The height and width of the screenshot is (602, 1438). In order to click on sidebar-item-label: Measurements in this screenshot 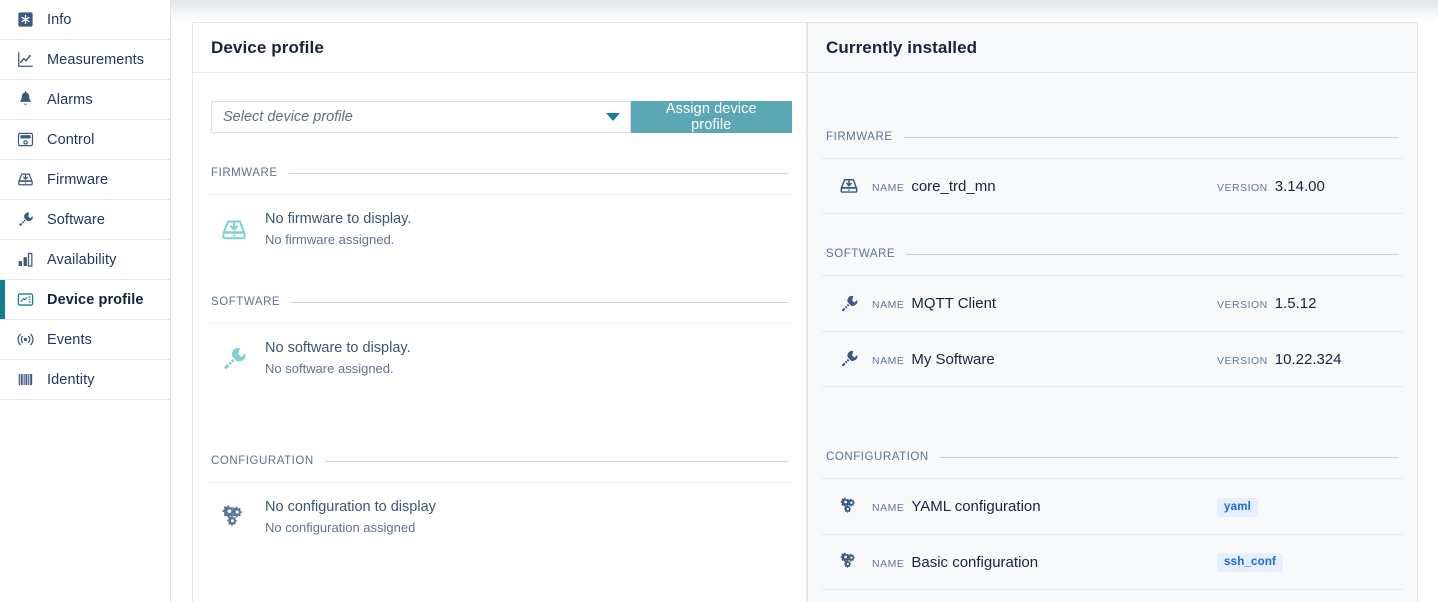, I will do `click(96, 59)`.